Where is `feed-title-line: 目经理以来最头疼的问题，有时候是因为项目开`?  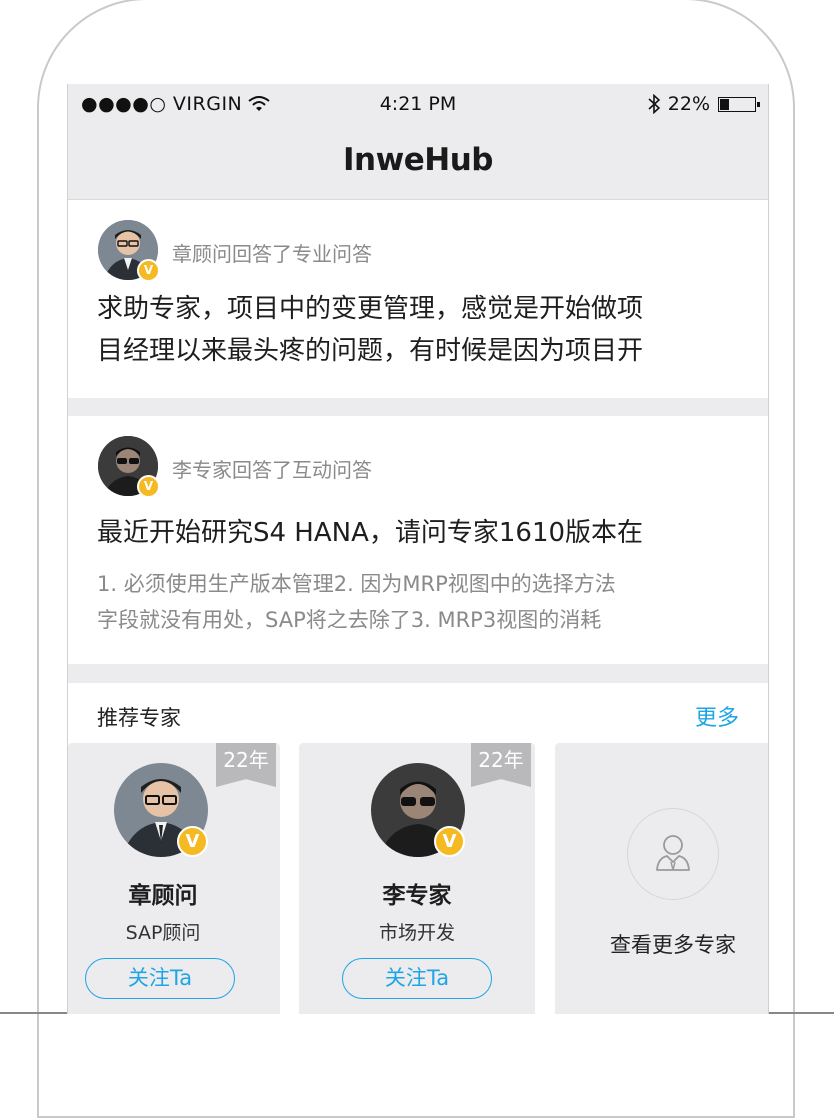 feed-title-line: 目经理以来最头疼的问题，有时候是因为项目开 is located at coordinates (370, 351).